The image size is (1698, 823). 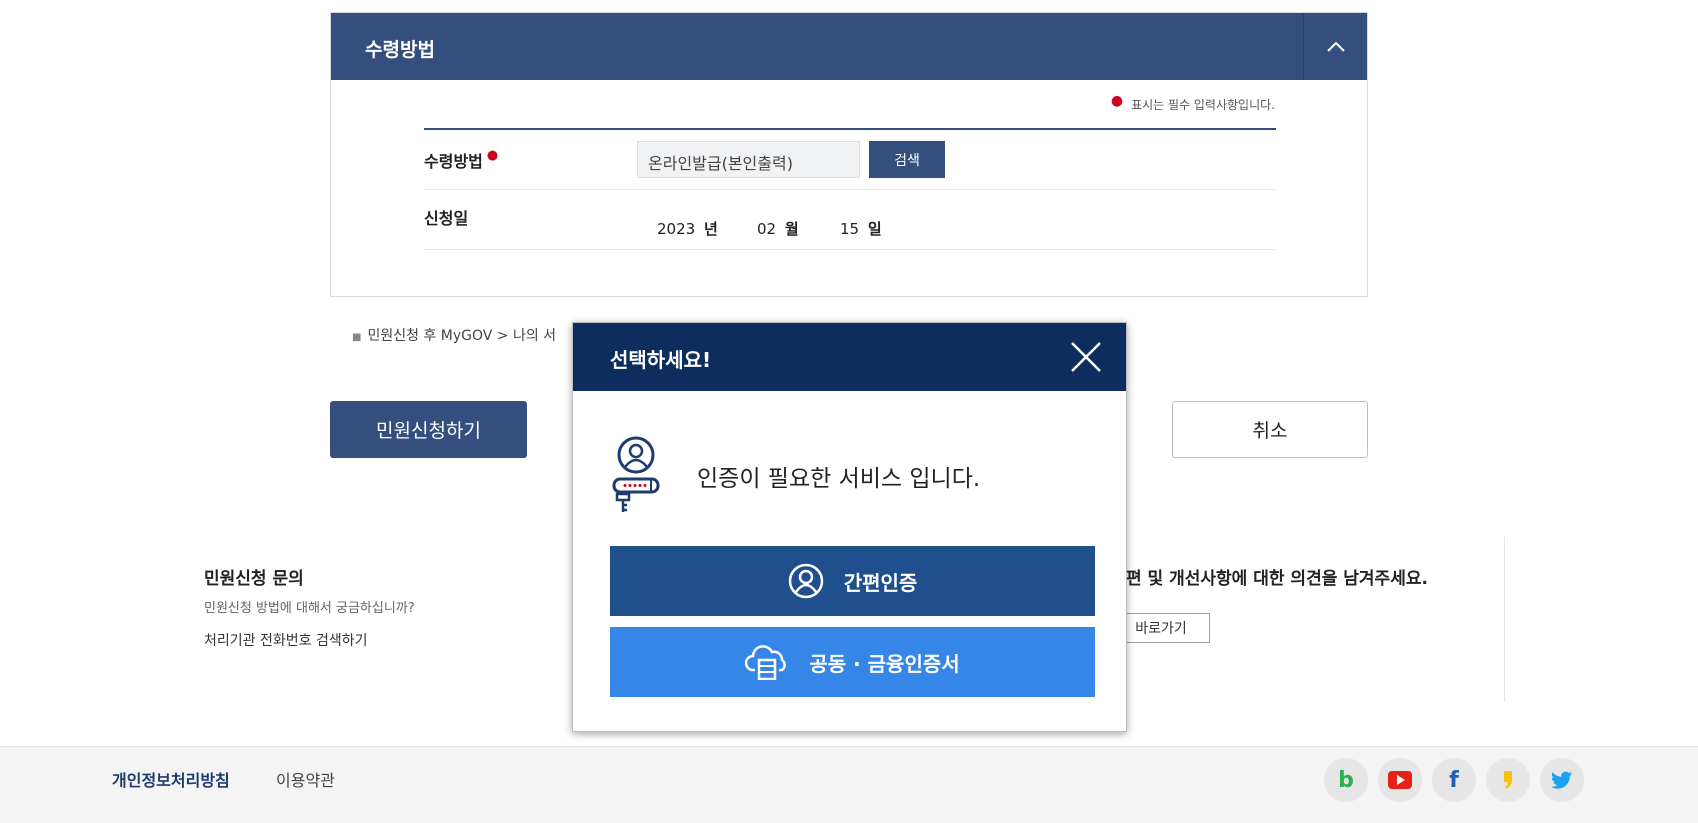 What do you see at coordinates (453, 161) in the screenshot?
I see `receive-method-label-text: 수령방법` at bounding box center [453, 161].